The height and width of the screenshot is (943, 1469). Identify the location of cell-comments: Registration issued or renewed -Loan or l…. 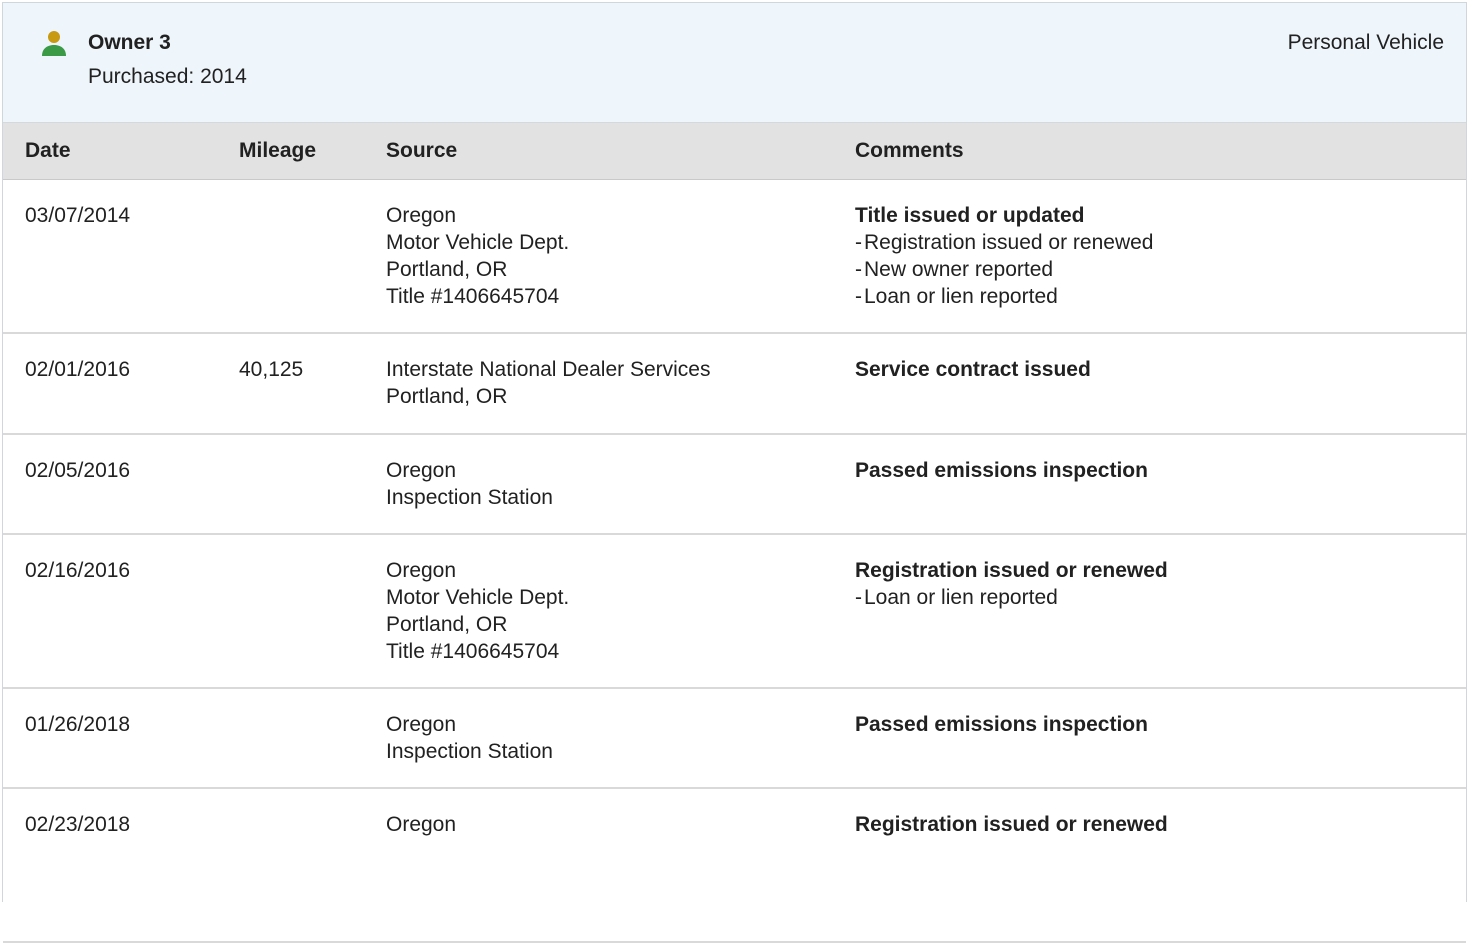
(1149, 611).